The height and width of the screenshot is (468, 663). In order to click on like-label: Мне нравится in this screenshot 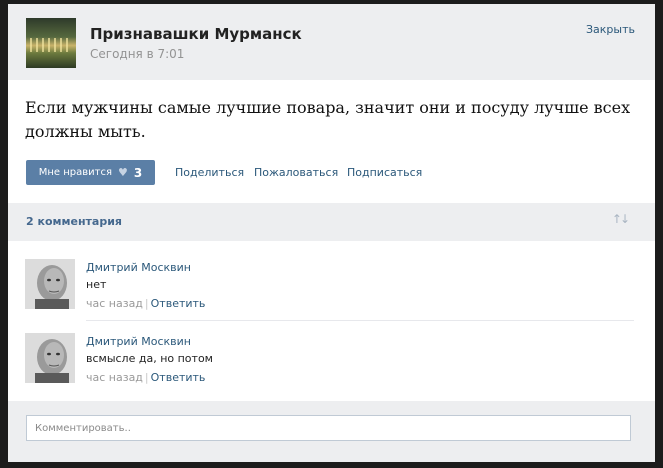, I will do `click(75, 172)`.